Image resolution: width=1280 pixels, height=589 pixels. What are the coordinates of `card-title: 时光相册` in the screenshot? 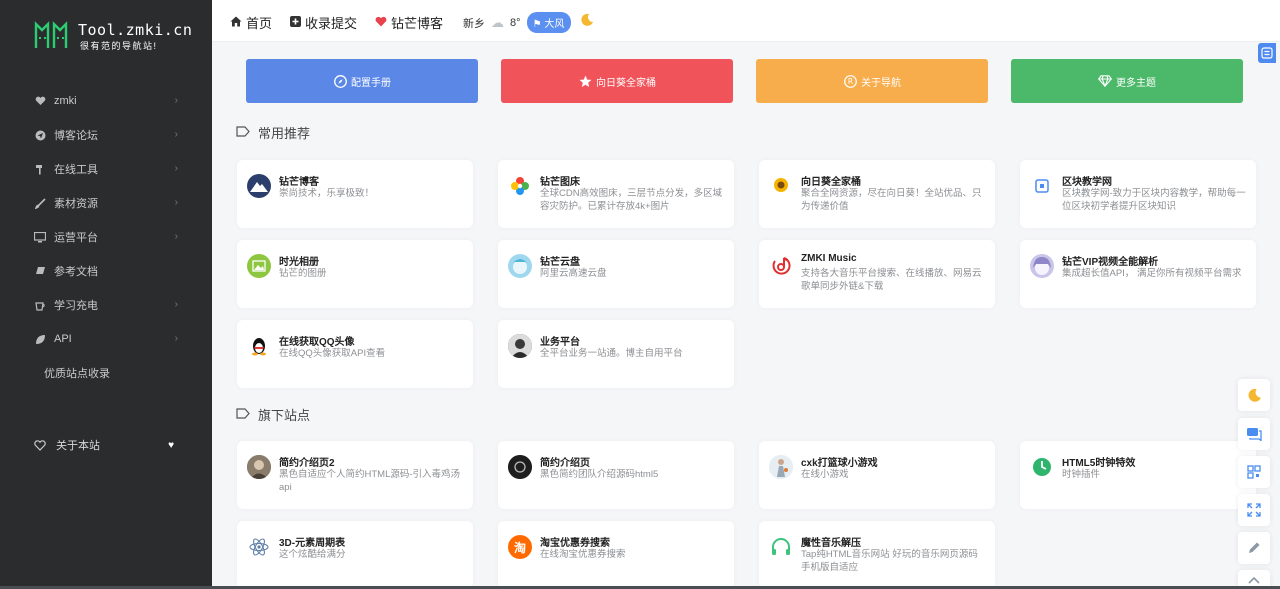 It's located at (299, 262).